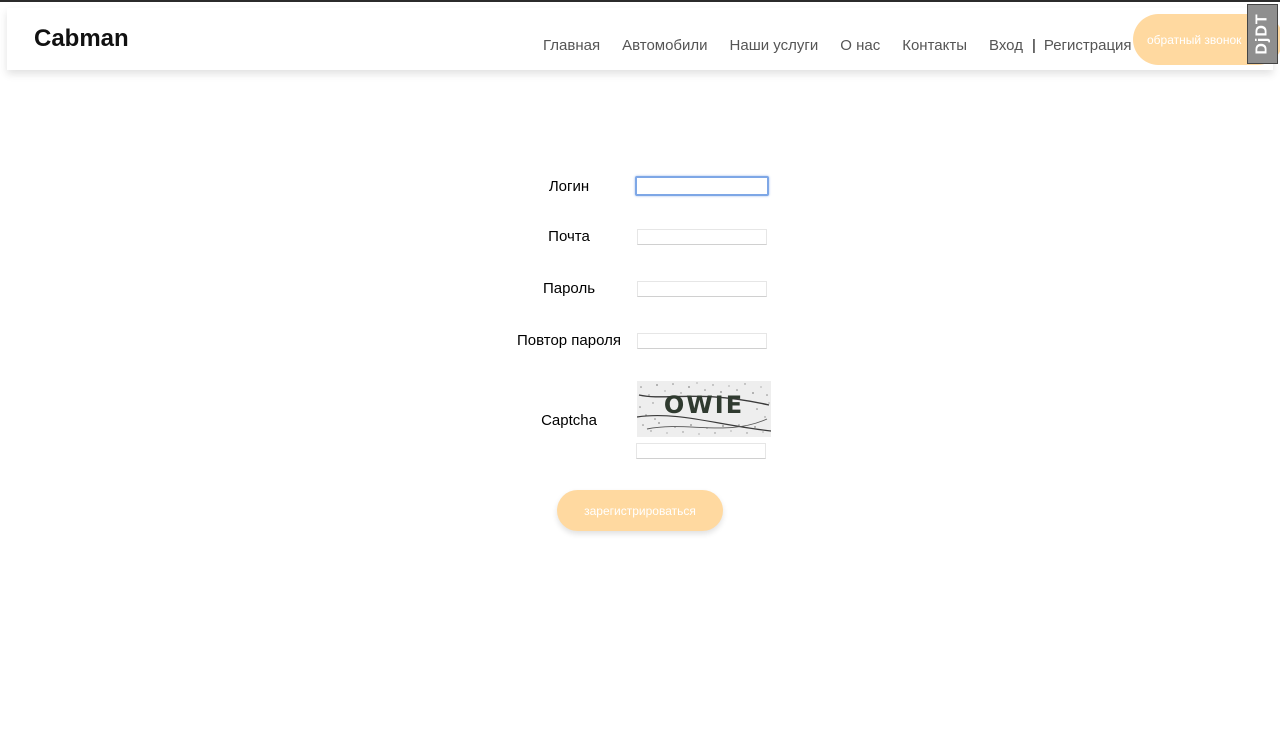  I want to click on form-row-email: Почта, so click(650, 236).